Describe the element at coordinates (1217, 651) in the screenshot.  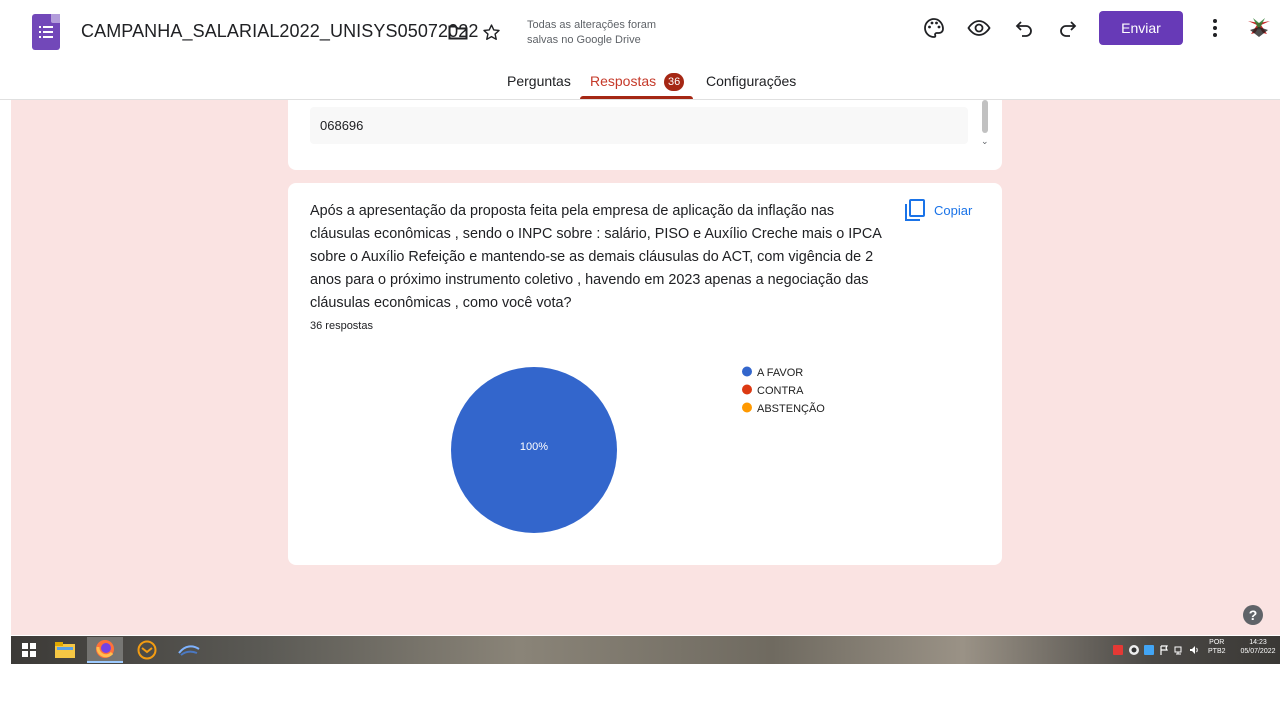
I see `keyboard-layout: PTB2` at that location.